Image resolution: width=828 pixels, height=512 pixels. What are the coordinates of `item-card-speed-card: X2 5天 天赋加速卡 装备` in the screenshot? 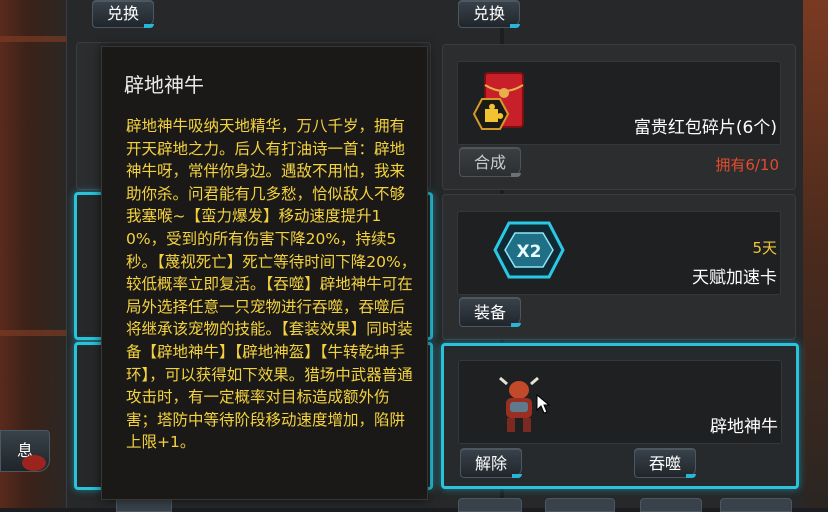 It's located at (619, 267).